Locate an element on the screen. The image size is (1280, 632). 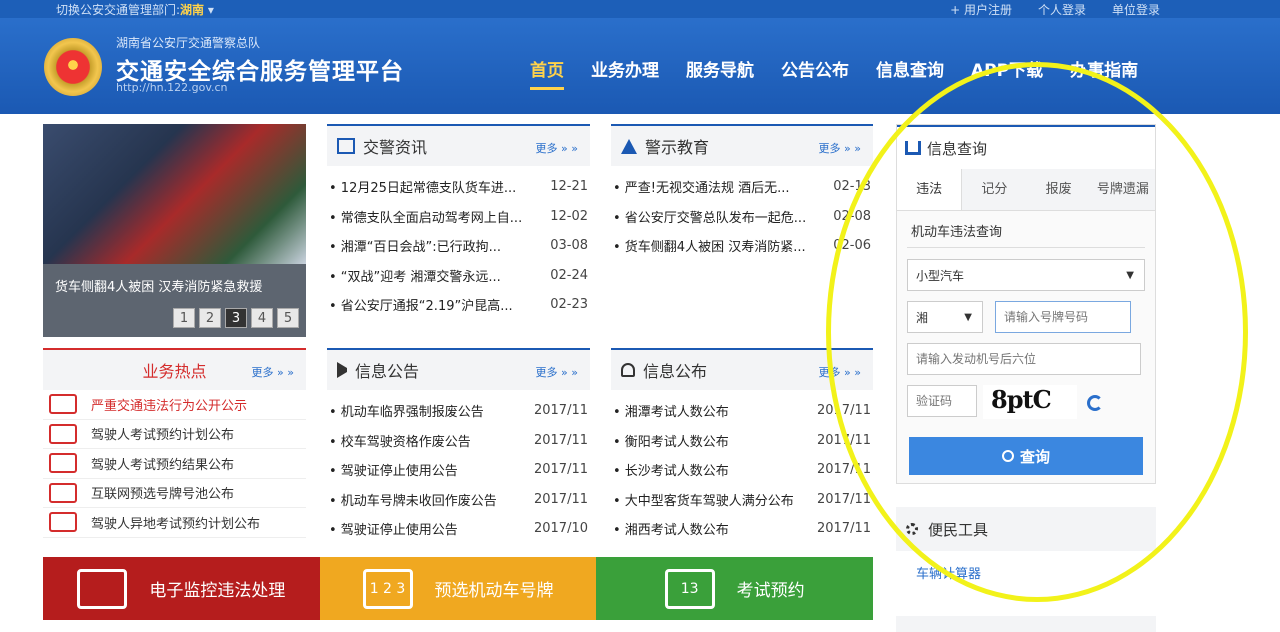
warning-item: • 货车侧翻4人被困 汉寿消防紧... 02-06 is located at coordinates (742, 246).